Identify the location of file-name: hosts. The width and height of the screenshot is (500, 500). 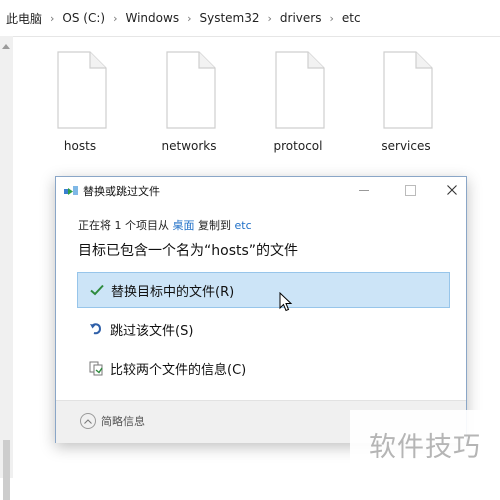
(80, 146).